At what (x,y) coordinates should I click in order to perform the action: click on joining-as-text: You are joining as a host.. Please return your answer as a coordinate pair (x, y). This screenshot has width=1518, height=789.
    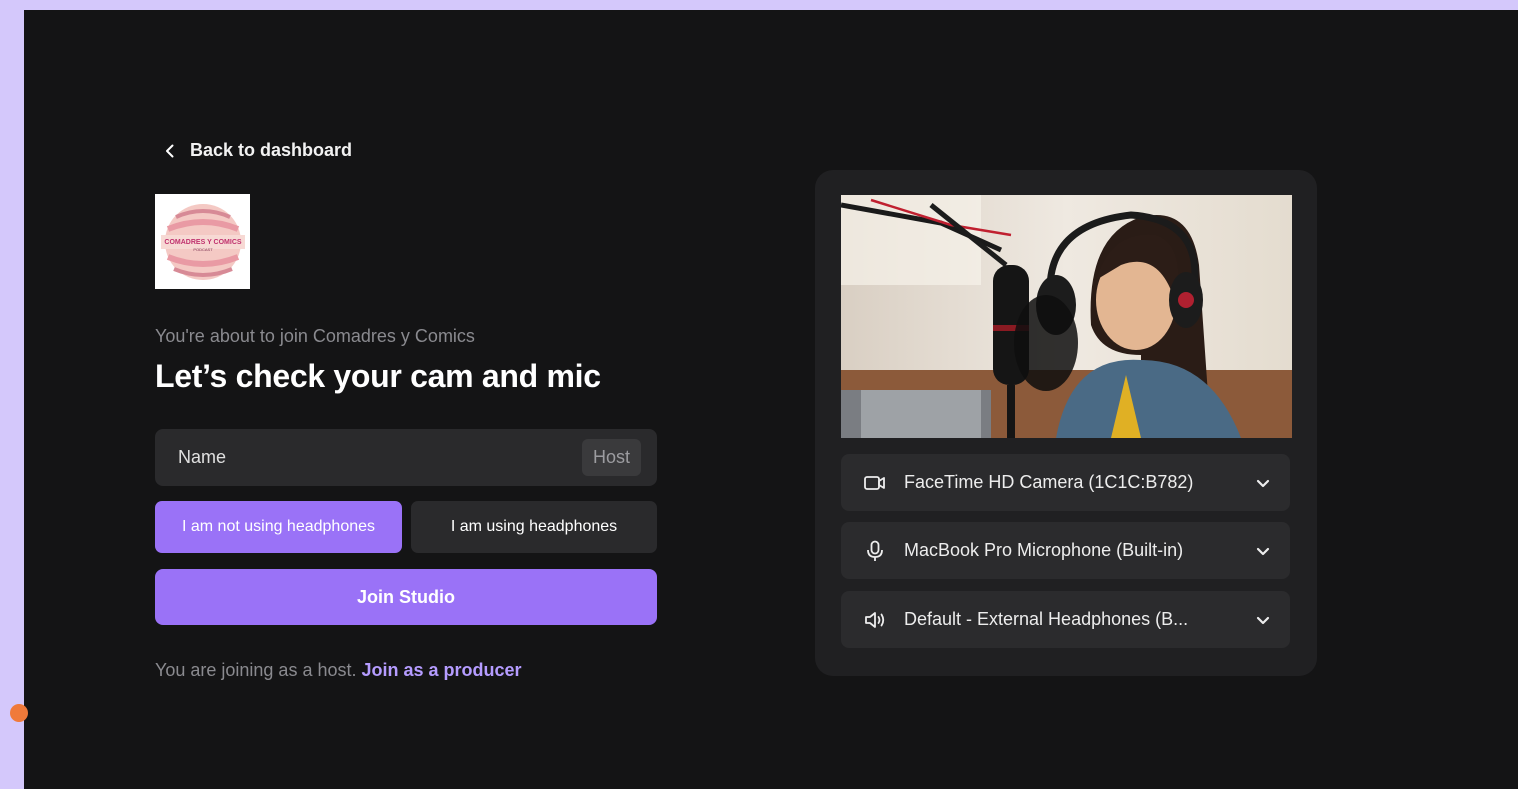
    Looking at the image, I should click on (256, 670).